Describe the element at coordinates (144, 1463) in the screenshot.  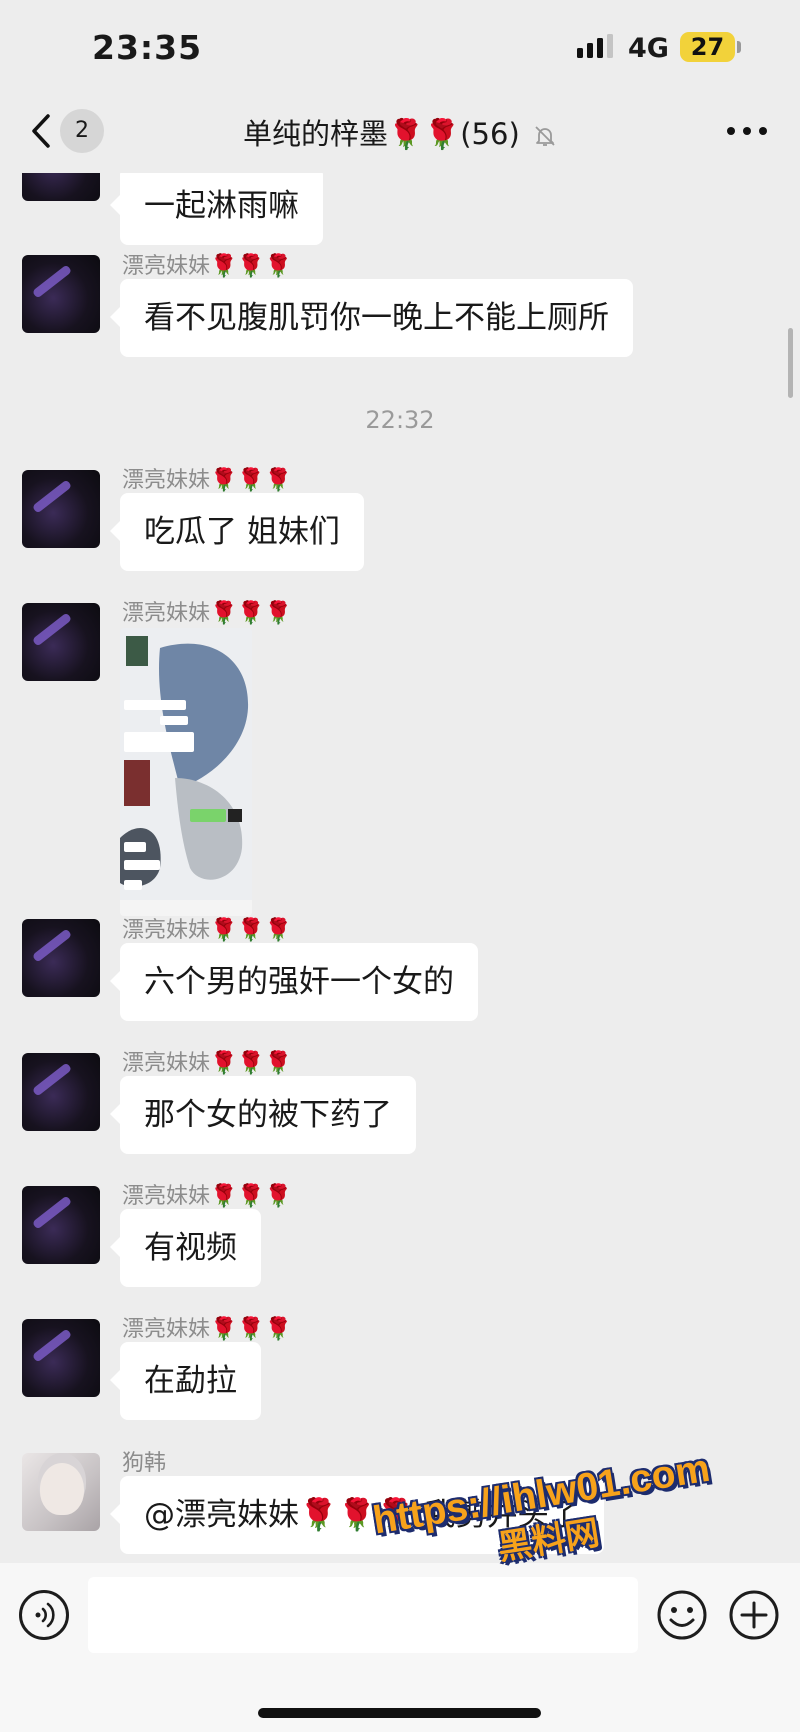
I see `sender-name: 狗韩` at that location.